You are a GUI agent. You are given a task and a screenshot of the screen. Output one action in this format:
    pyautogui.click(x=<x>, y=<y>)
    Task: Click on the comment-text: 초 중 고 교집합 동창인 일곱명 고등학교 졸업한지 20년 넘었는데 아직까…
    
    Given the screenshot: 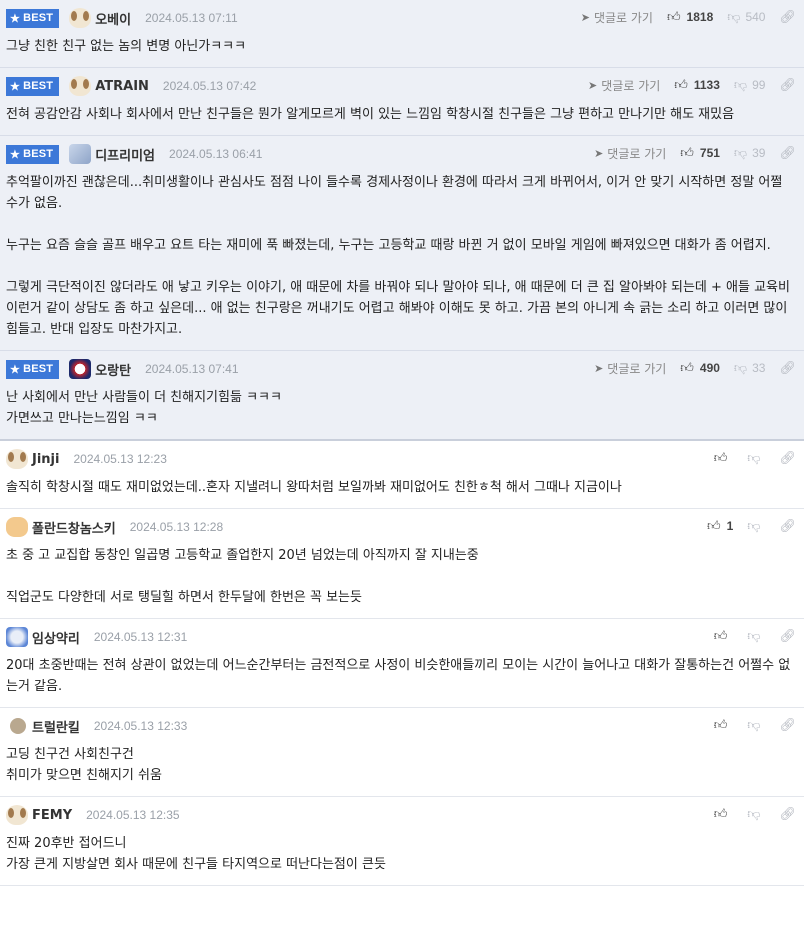 What is the action you would take?
    pyautogui.click(x=242, y=555)
    